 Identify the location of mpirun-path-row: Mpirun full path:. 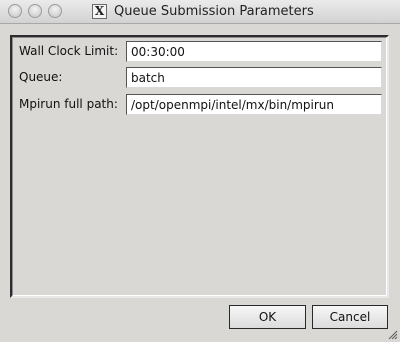
(200, 105).